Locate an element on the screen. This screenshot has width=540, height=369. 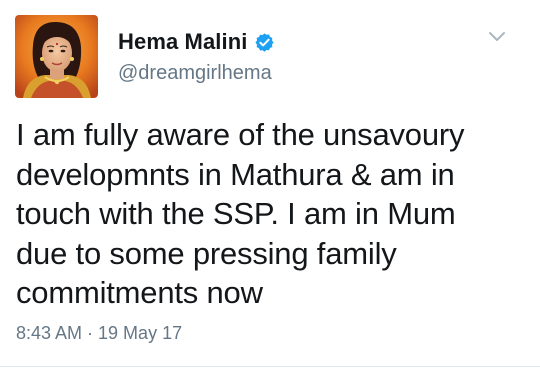
author-name-row: Hema Malini is located at coordinates (196, 42).